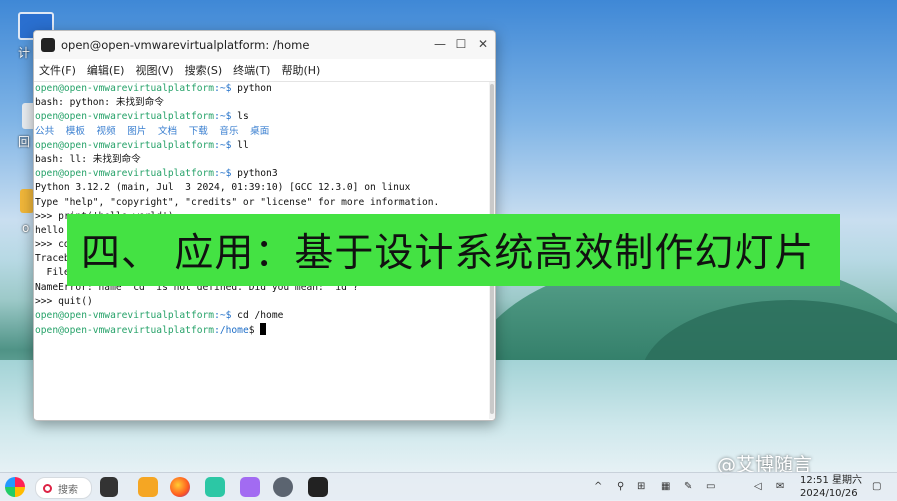  What do you see at coordinates (318, 487) in the screenshot?
I see `terminal-taskbar-icon` at bounding box center [318, 487].